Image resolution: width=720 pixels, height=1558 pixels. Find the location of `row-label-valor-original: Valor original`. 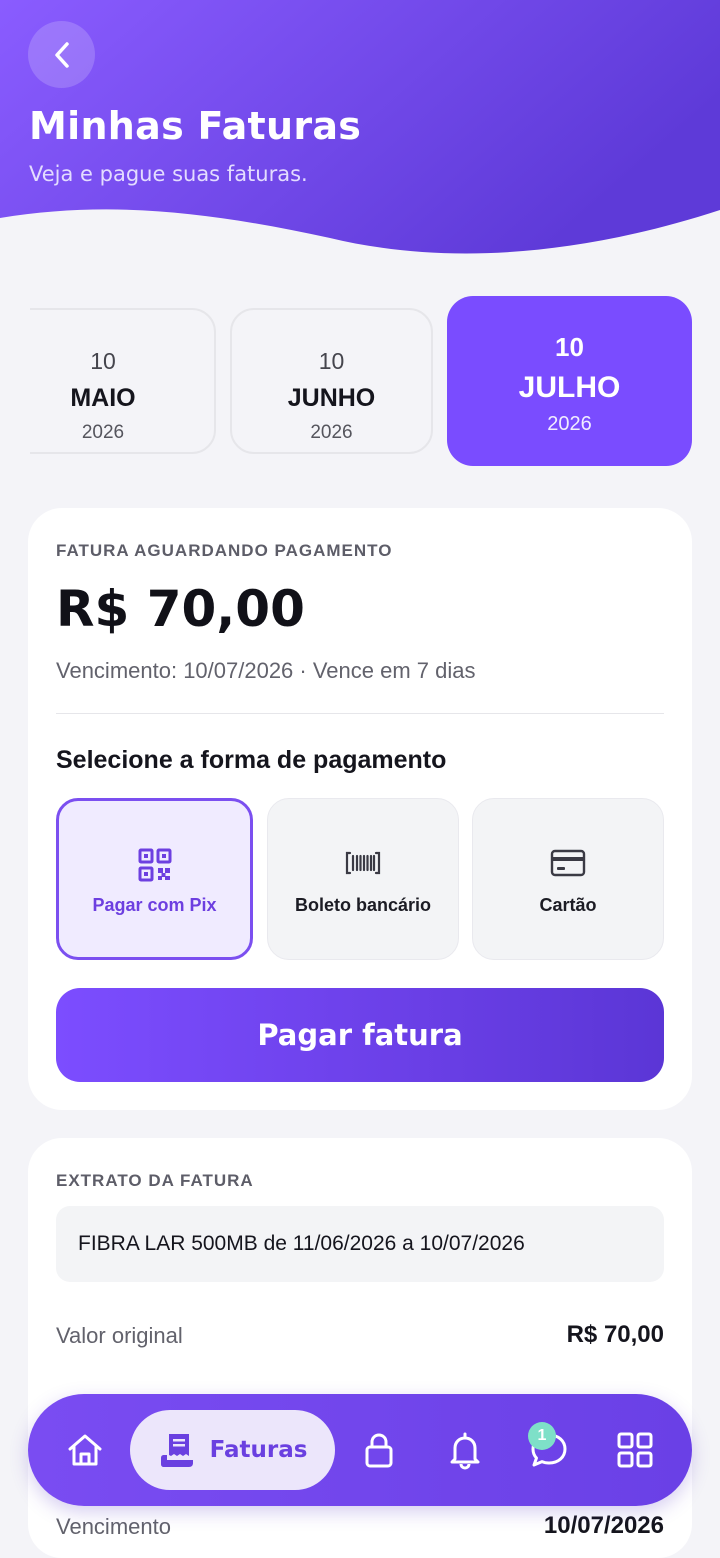

row-label-valor-original: Valor original is located at coordinates (119, 1335).